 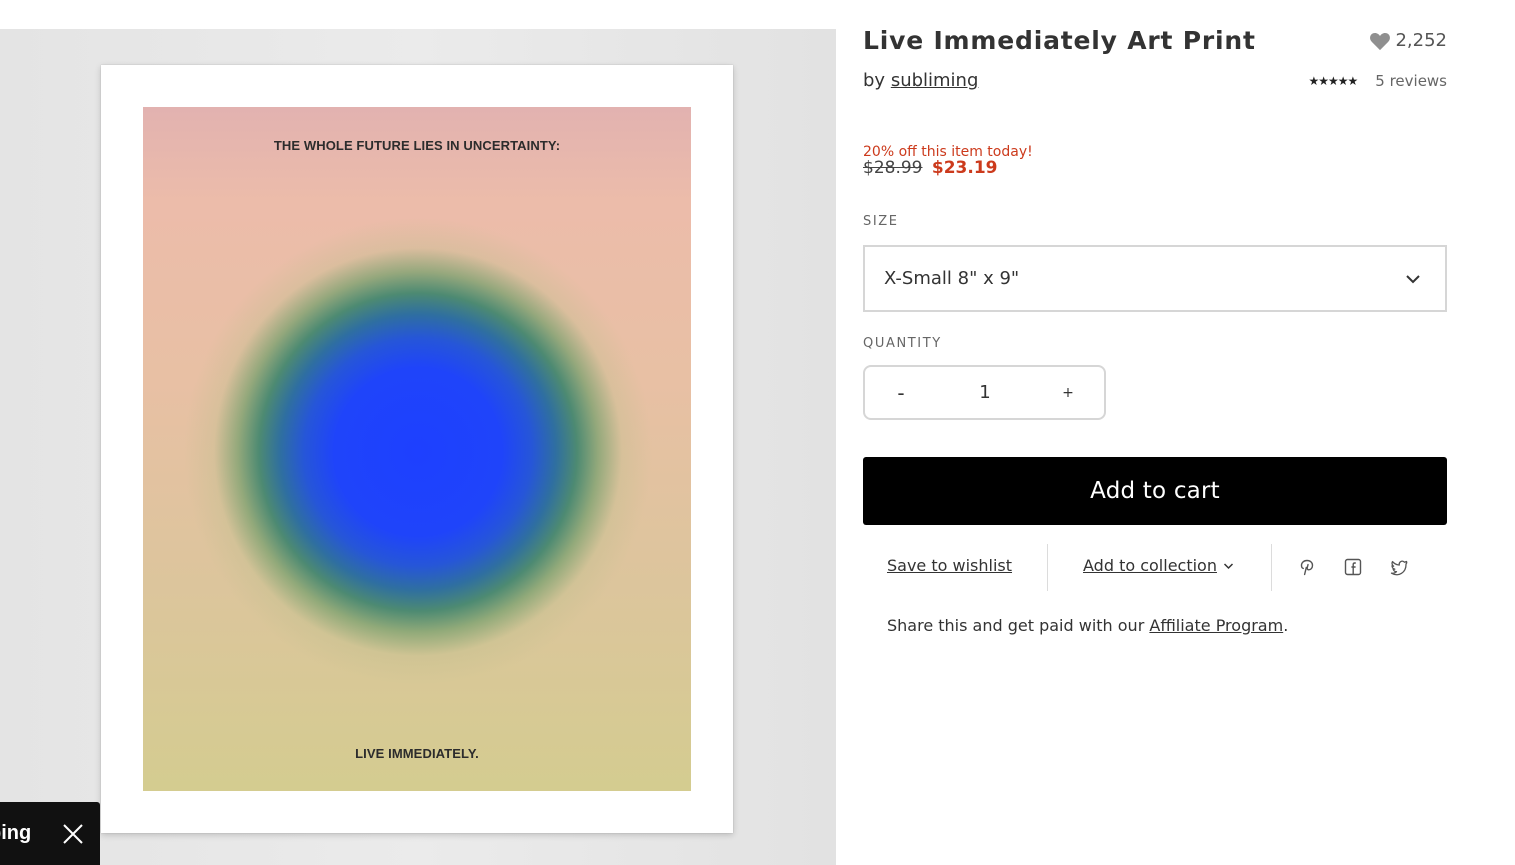 What do you see at coordinates (1155, 491) in the screenshot?
I see `add-to-cart-button: Add to cart` at bounding box center [1155, 491].